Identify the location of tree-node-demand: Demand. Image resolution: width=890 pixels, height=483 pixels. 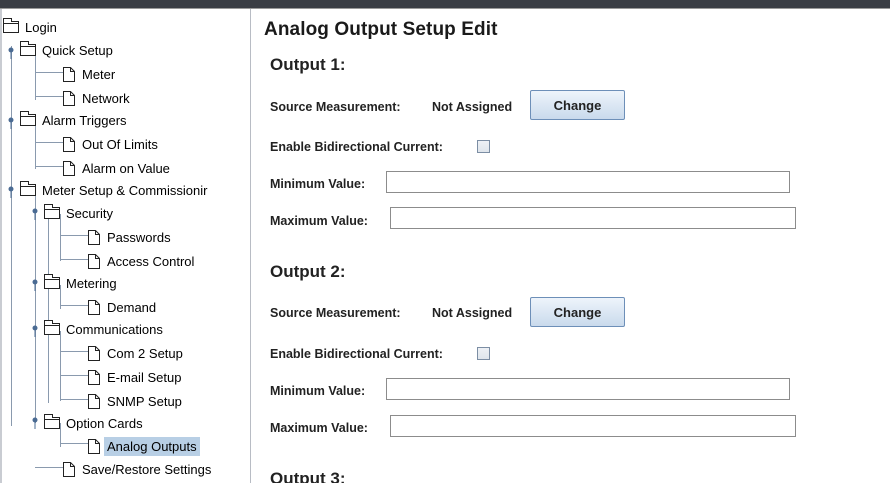
(123, 307).